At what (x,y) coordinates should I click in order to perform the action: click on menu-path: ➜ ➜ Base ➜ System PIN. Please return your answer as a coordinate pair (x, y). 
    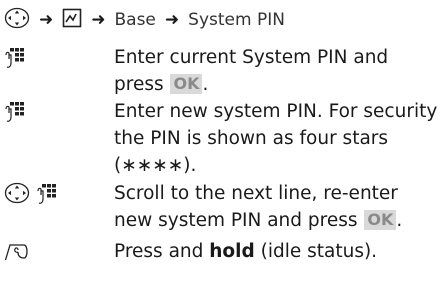
    Looking at the image, I should click on (144, 20).